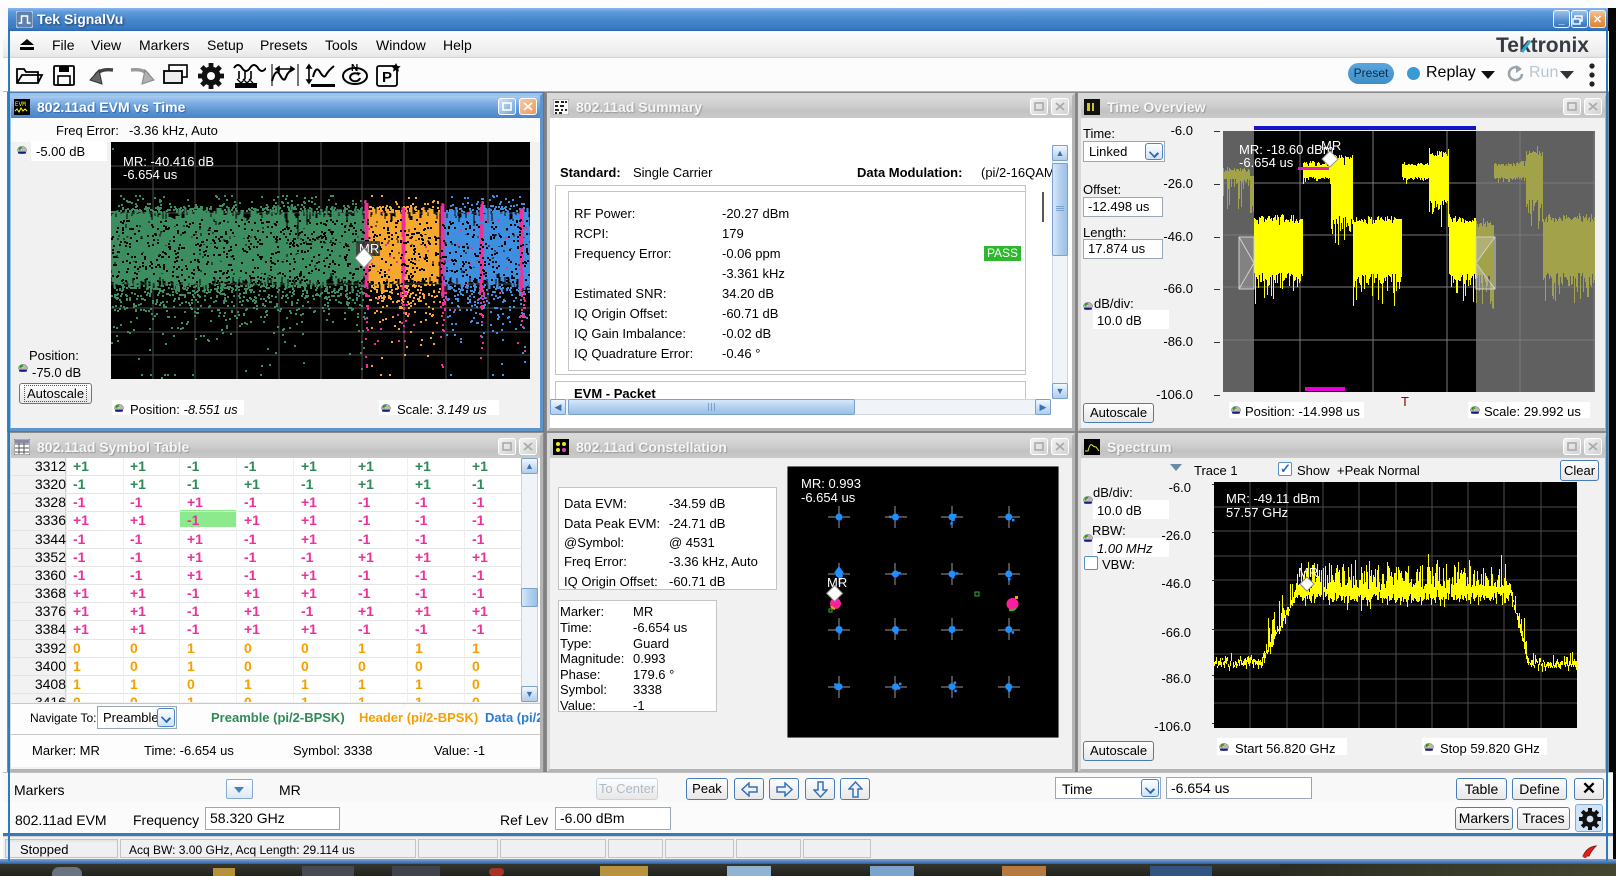 The width and height of the screenshot is (1616, 876). What do you see at coordinates (831, 483) in the screenshot?
I see `svg-text: MR: 0.993` at bounding box center [831, 483].